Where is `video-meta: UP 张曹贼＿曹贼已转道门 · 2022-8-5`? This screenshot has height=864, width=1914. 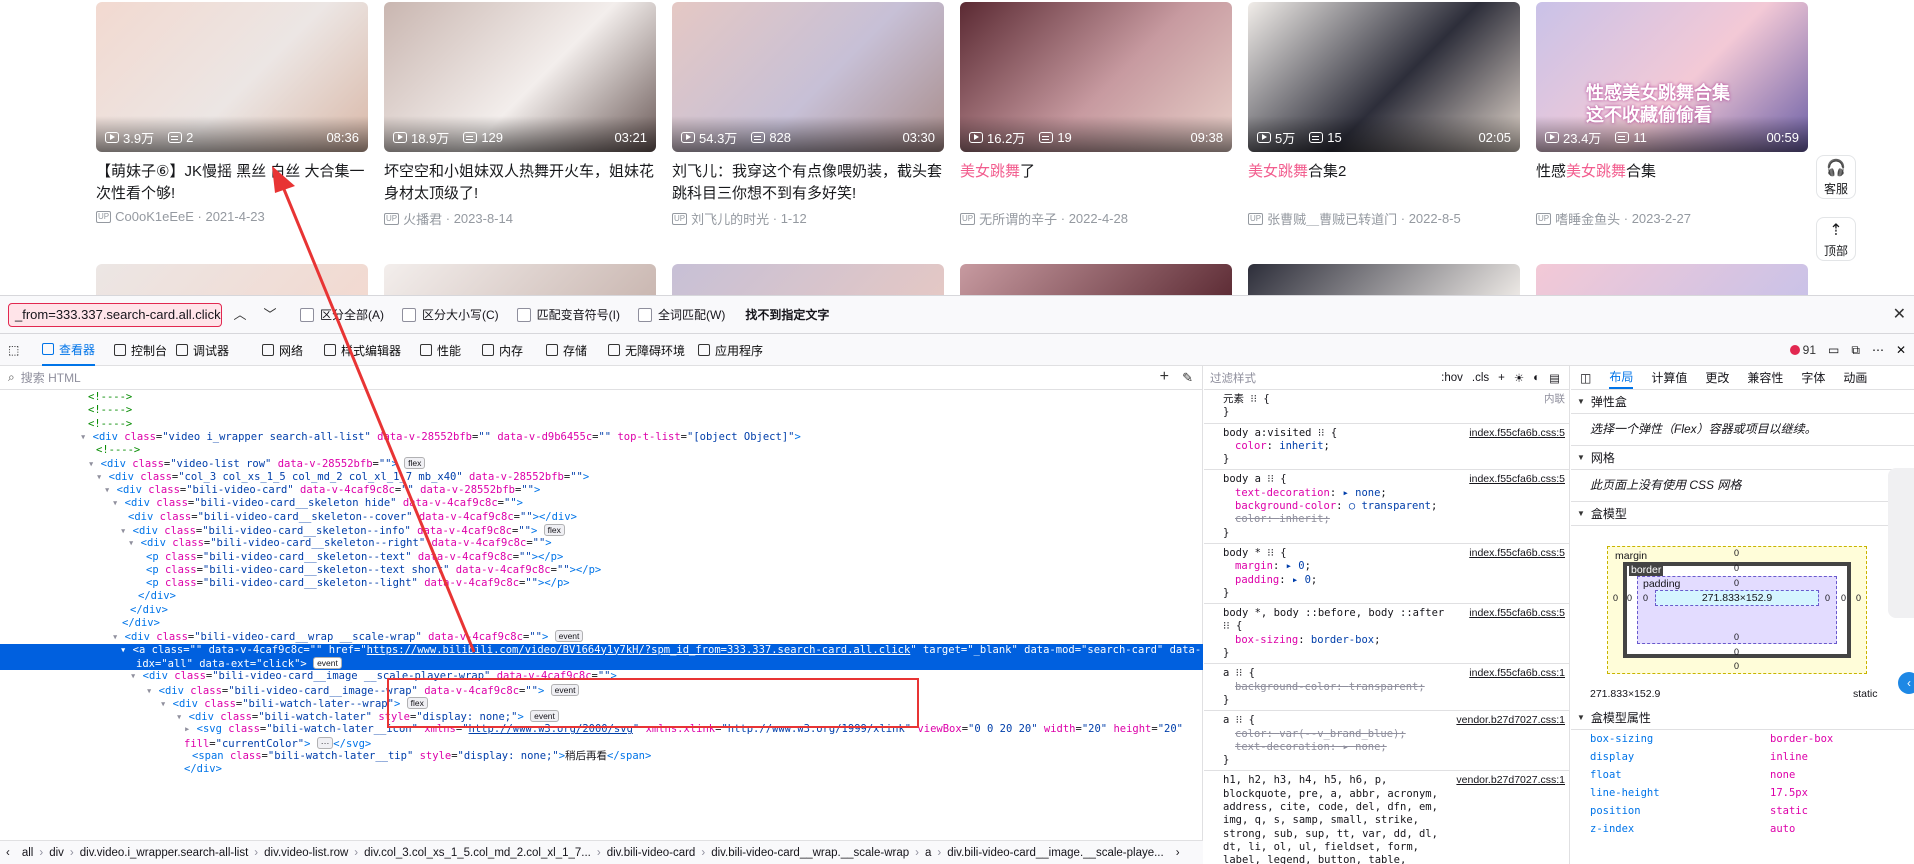 video-meta: UP 张曹贼＿曹贼已转道门 · 2022-8-5 is located at coordinates (1354, 218).